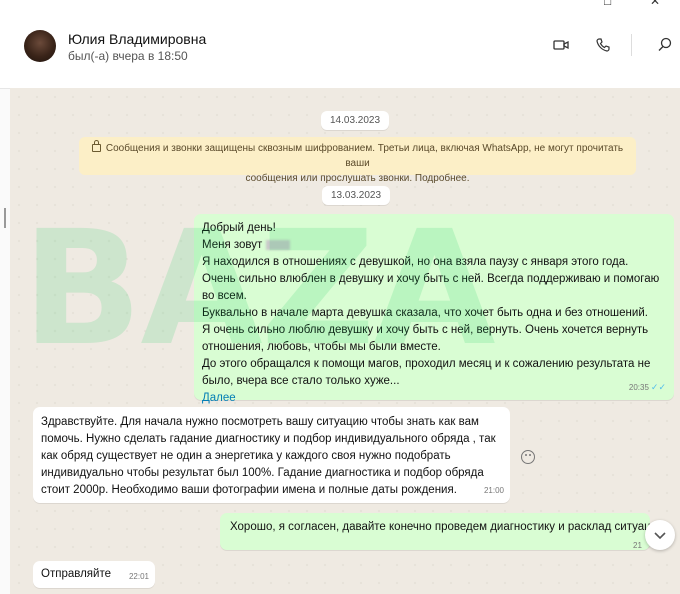 The width and height of the screenshot is (680, 594). I want to click on message-time: 20:35, so click(638, 387).